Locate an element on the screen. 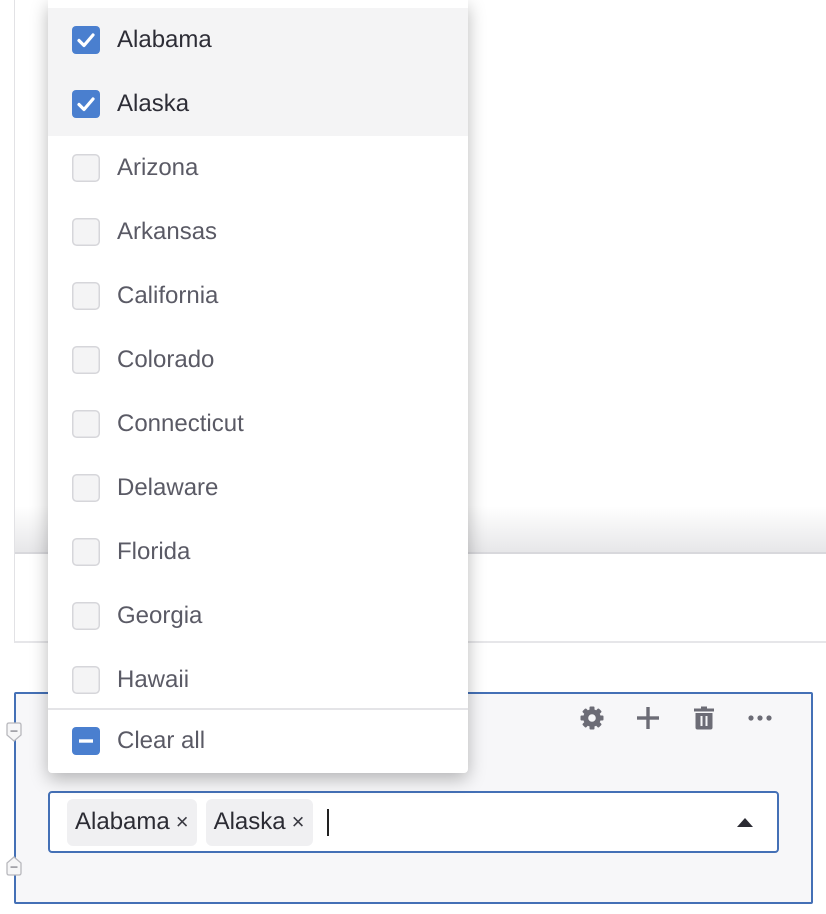 This screenshot has height=914, width=826. tag-label: Alabama is located at coordinates (122, 822).